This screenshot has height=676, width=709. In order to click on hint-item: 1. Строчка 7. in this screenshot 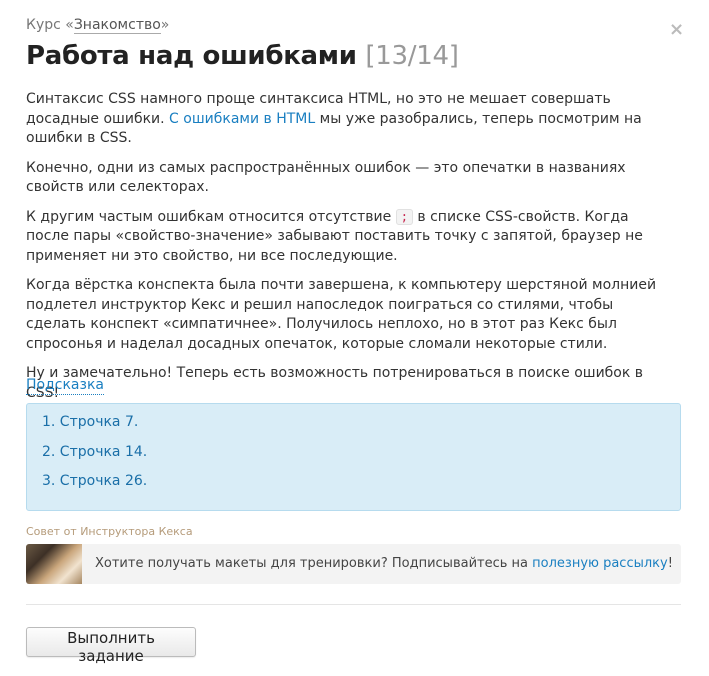, I will do `click(90, 422)`.